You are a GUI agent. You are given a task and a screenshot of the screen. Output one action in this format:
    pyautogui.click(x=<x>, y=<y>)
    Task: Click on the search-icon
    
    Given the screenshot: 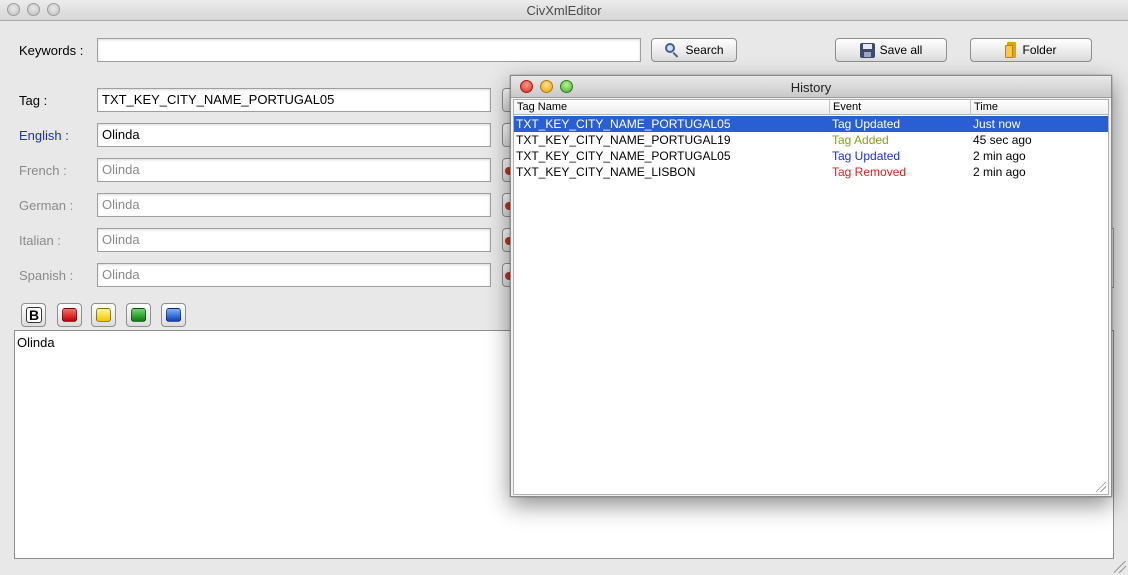 What is the action you would take?
    pyautogui.click(x=672, y=50)
    